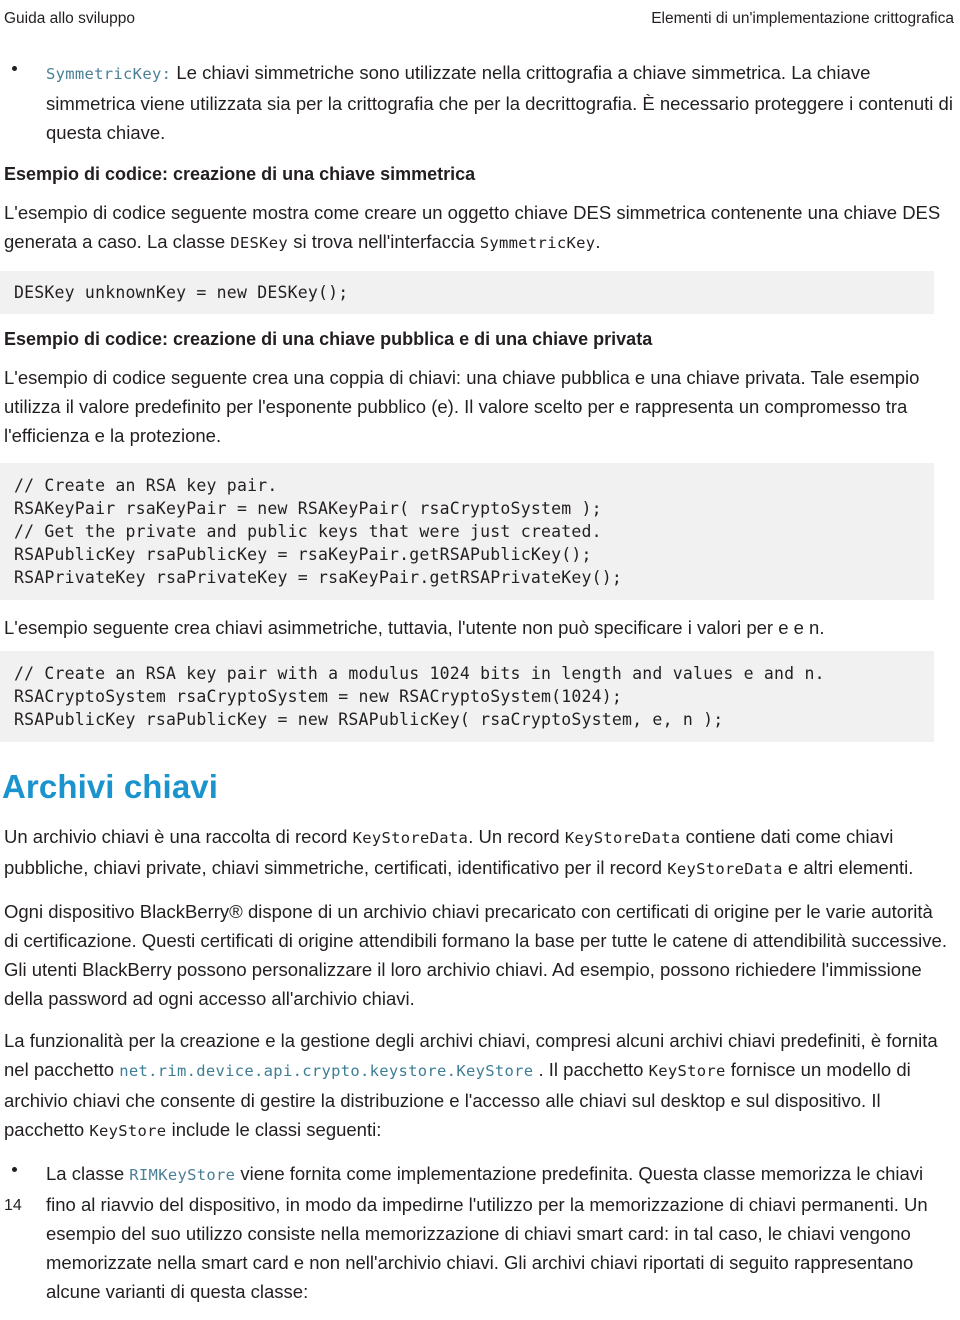 The width and height of the screenshot is (960, 1320). I want to click on inline-code-keystore-1: KeyStore, so click(687, 1071).